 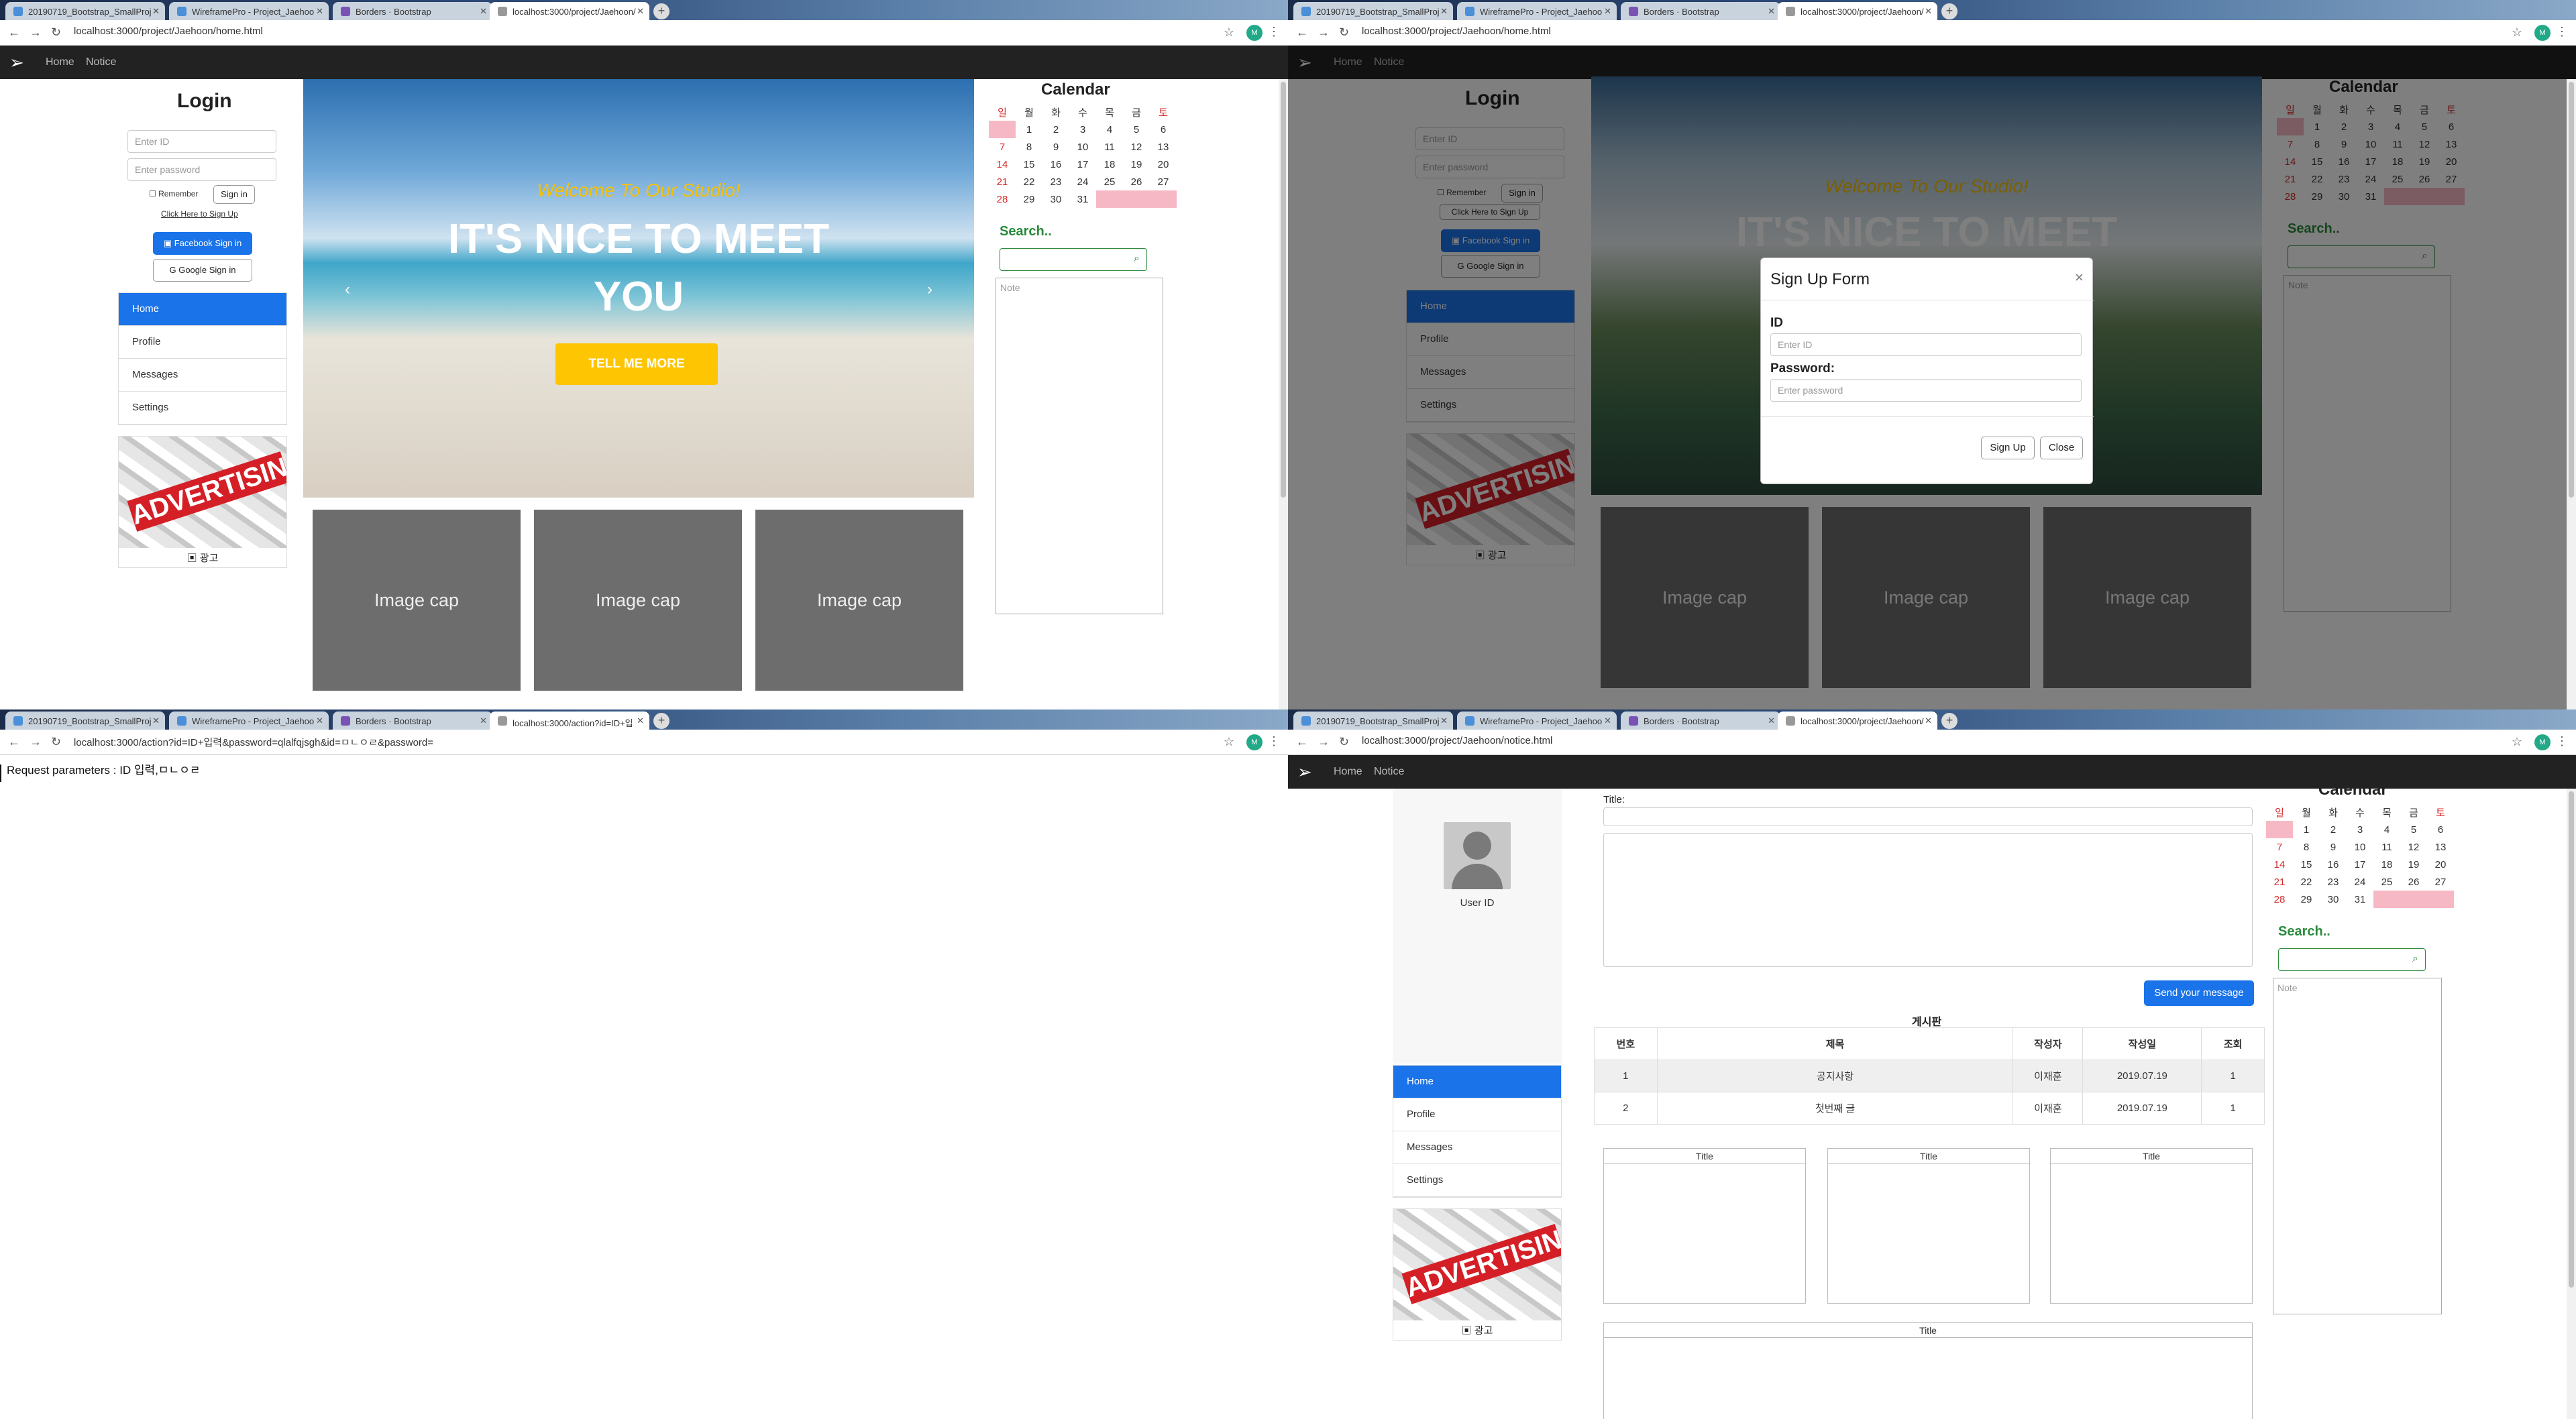 What do you see at coordinates (1324, 32) in the screenshot?
I see `forward-icon: →` at bounding box center [1324, 32].